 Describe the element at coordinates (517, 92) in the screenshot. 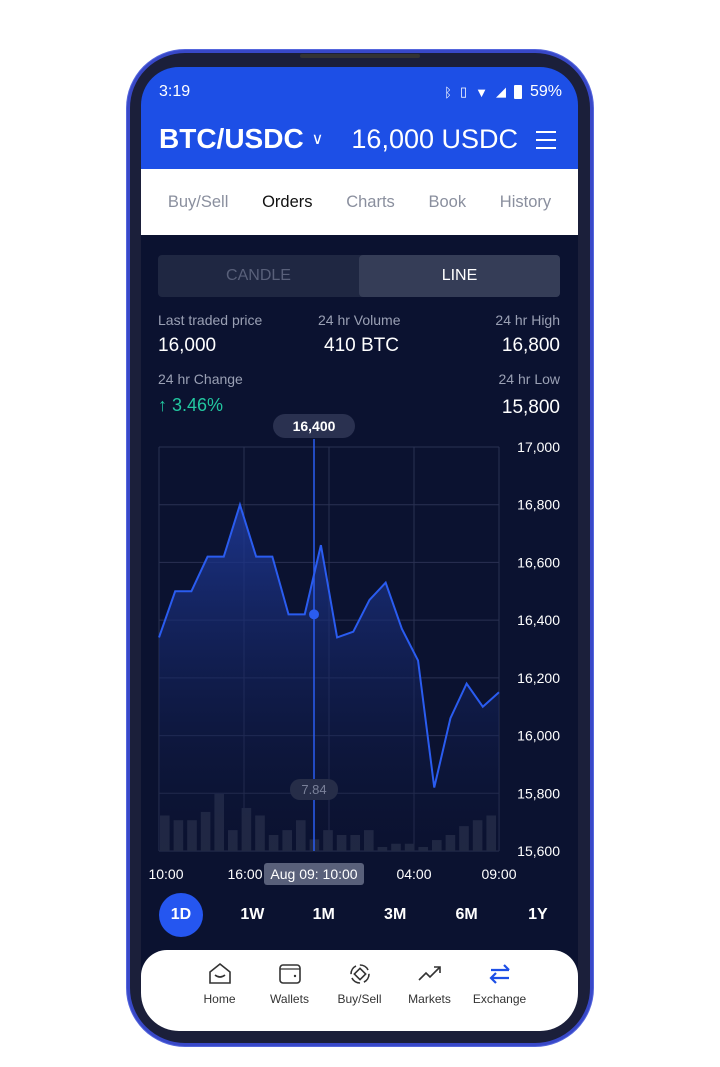

I see `battery-icon` at that location.